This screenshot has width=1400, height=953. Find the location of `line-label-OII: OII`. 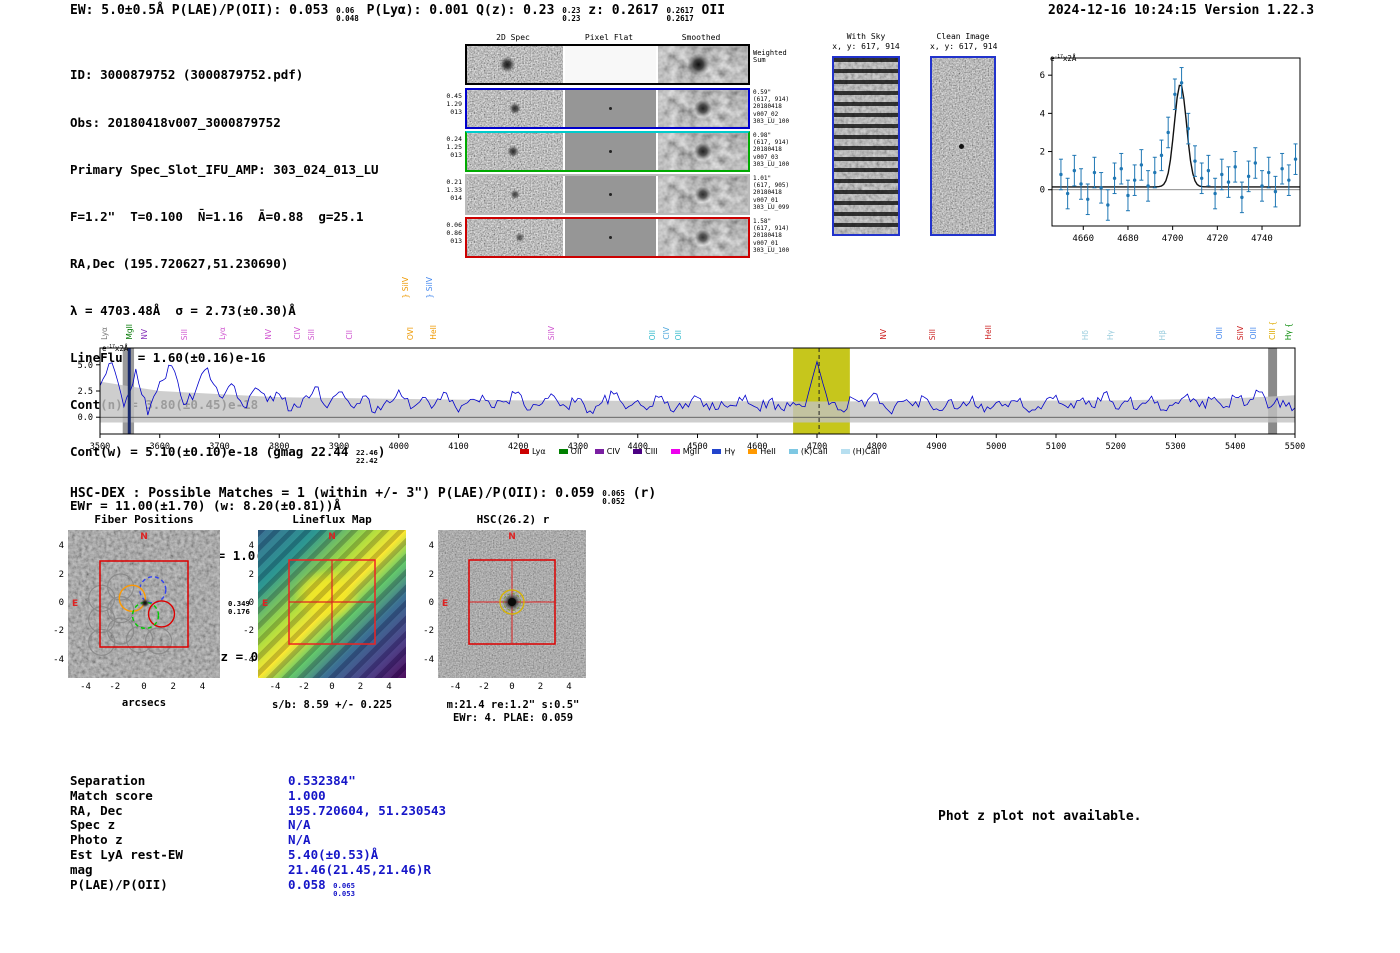

line-label-OII: OII is located at coordinates (679, 334).